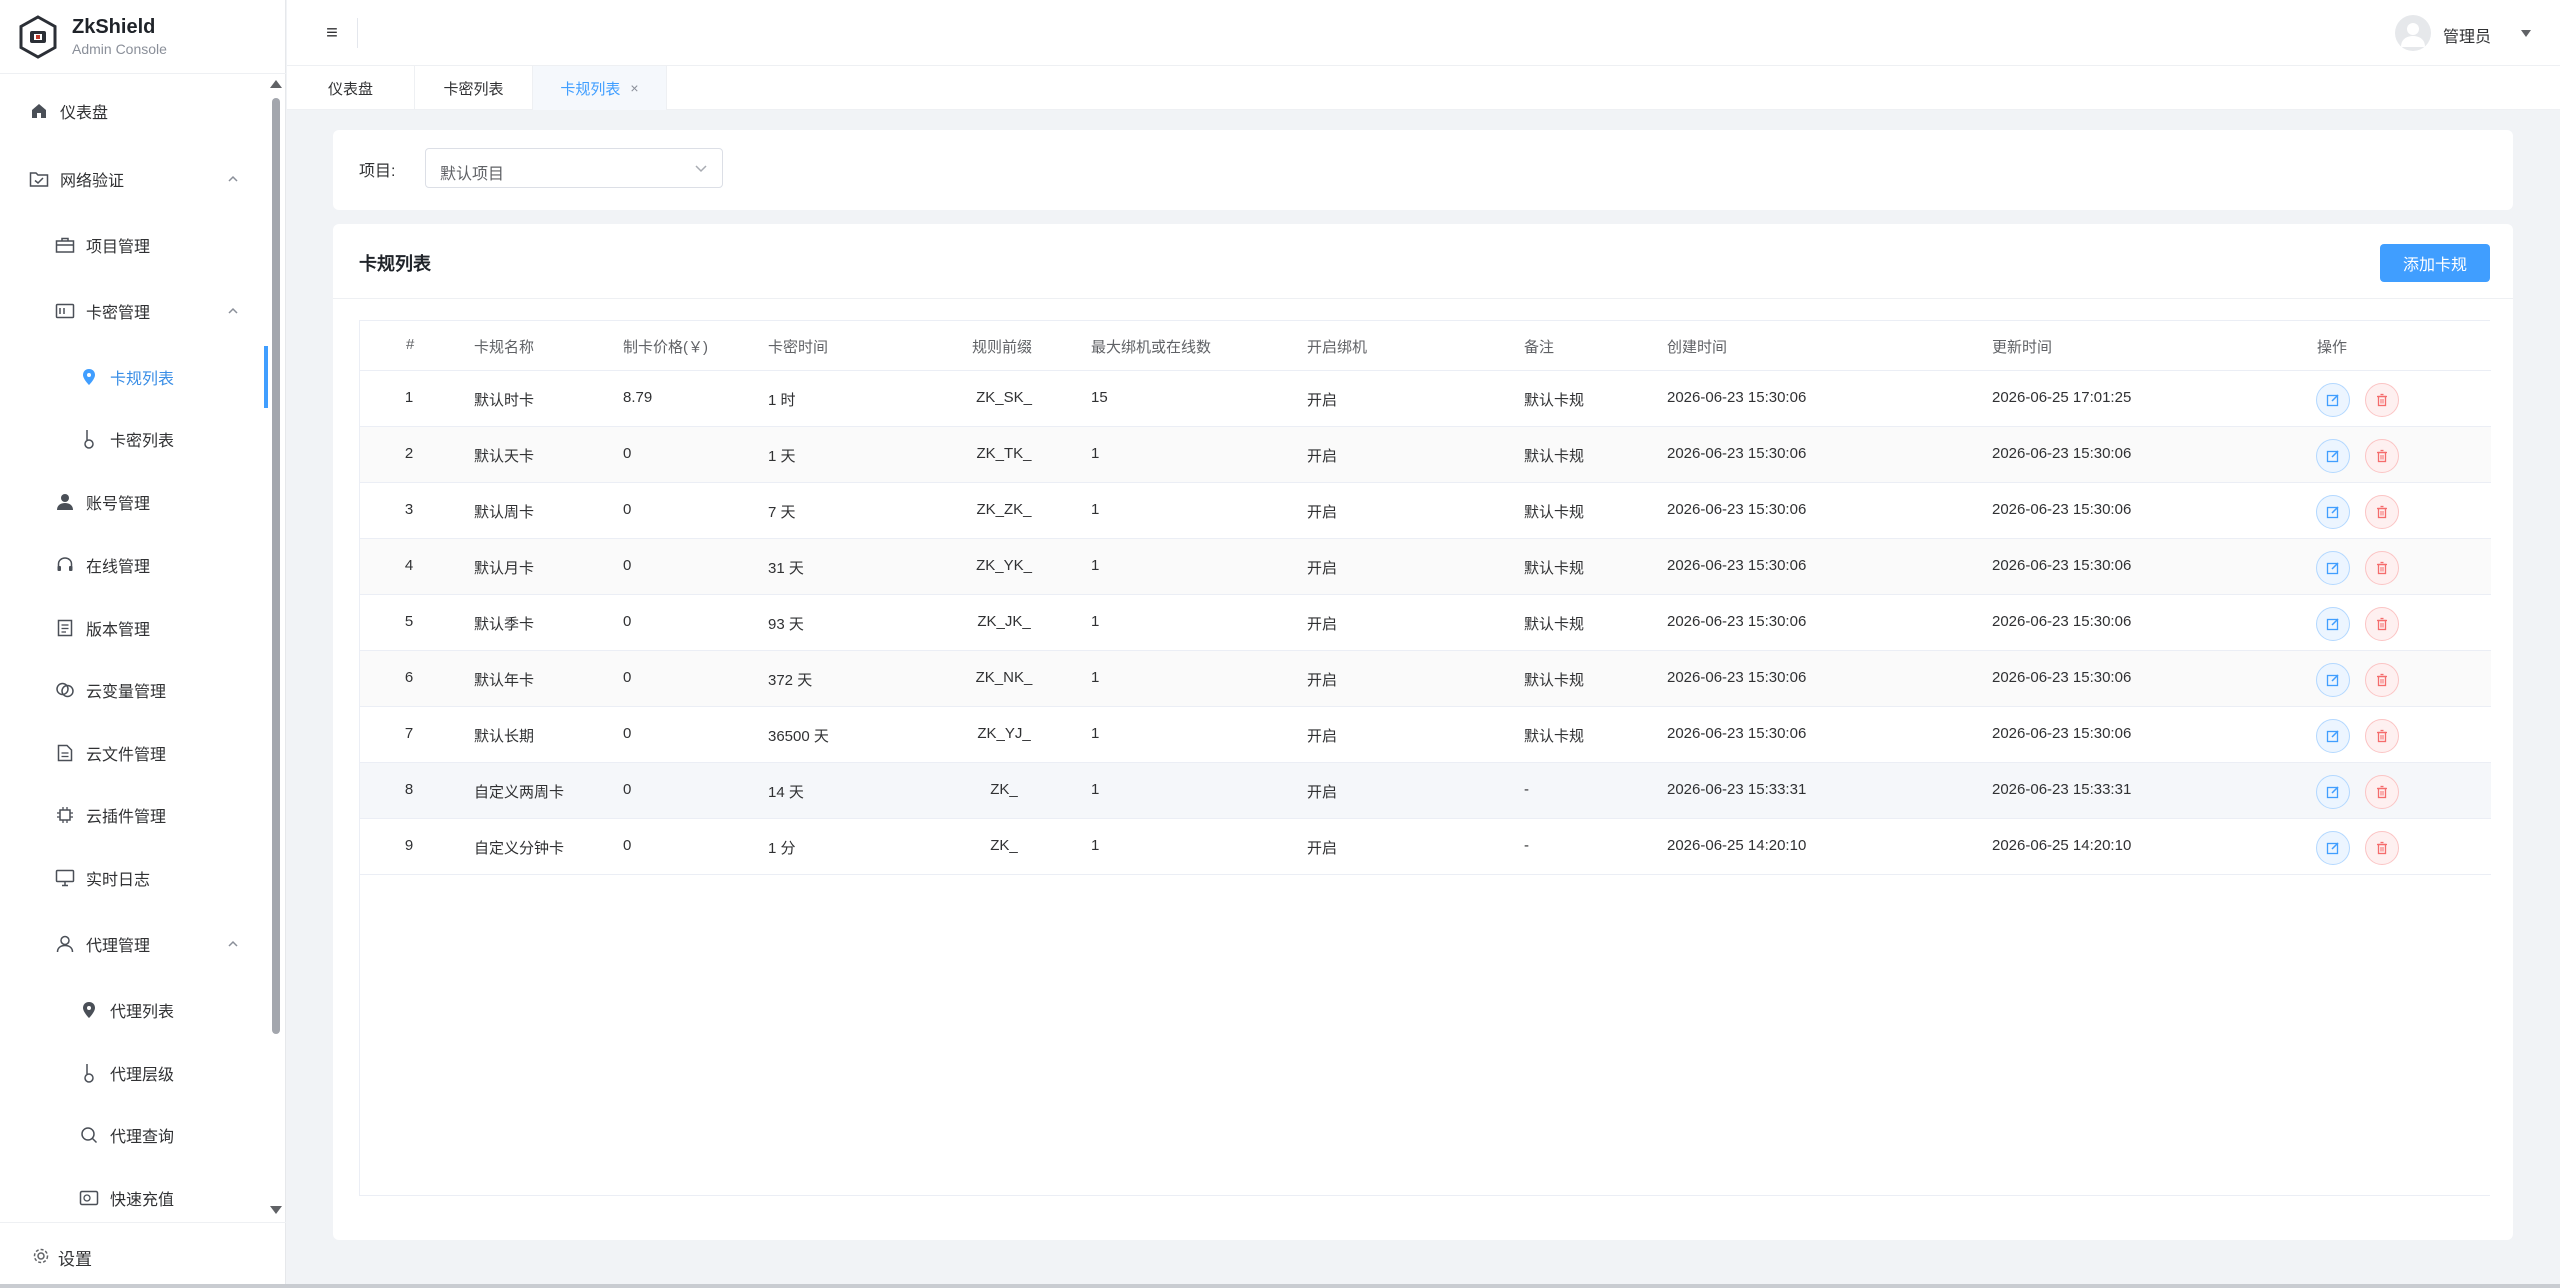 The width and height of the screenshot is (2560, 1288). Describe the element at coordinates (1095, 733) in the screenshot. I see `table-cell: 1` at that location.